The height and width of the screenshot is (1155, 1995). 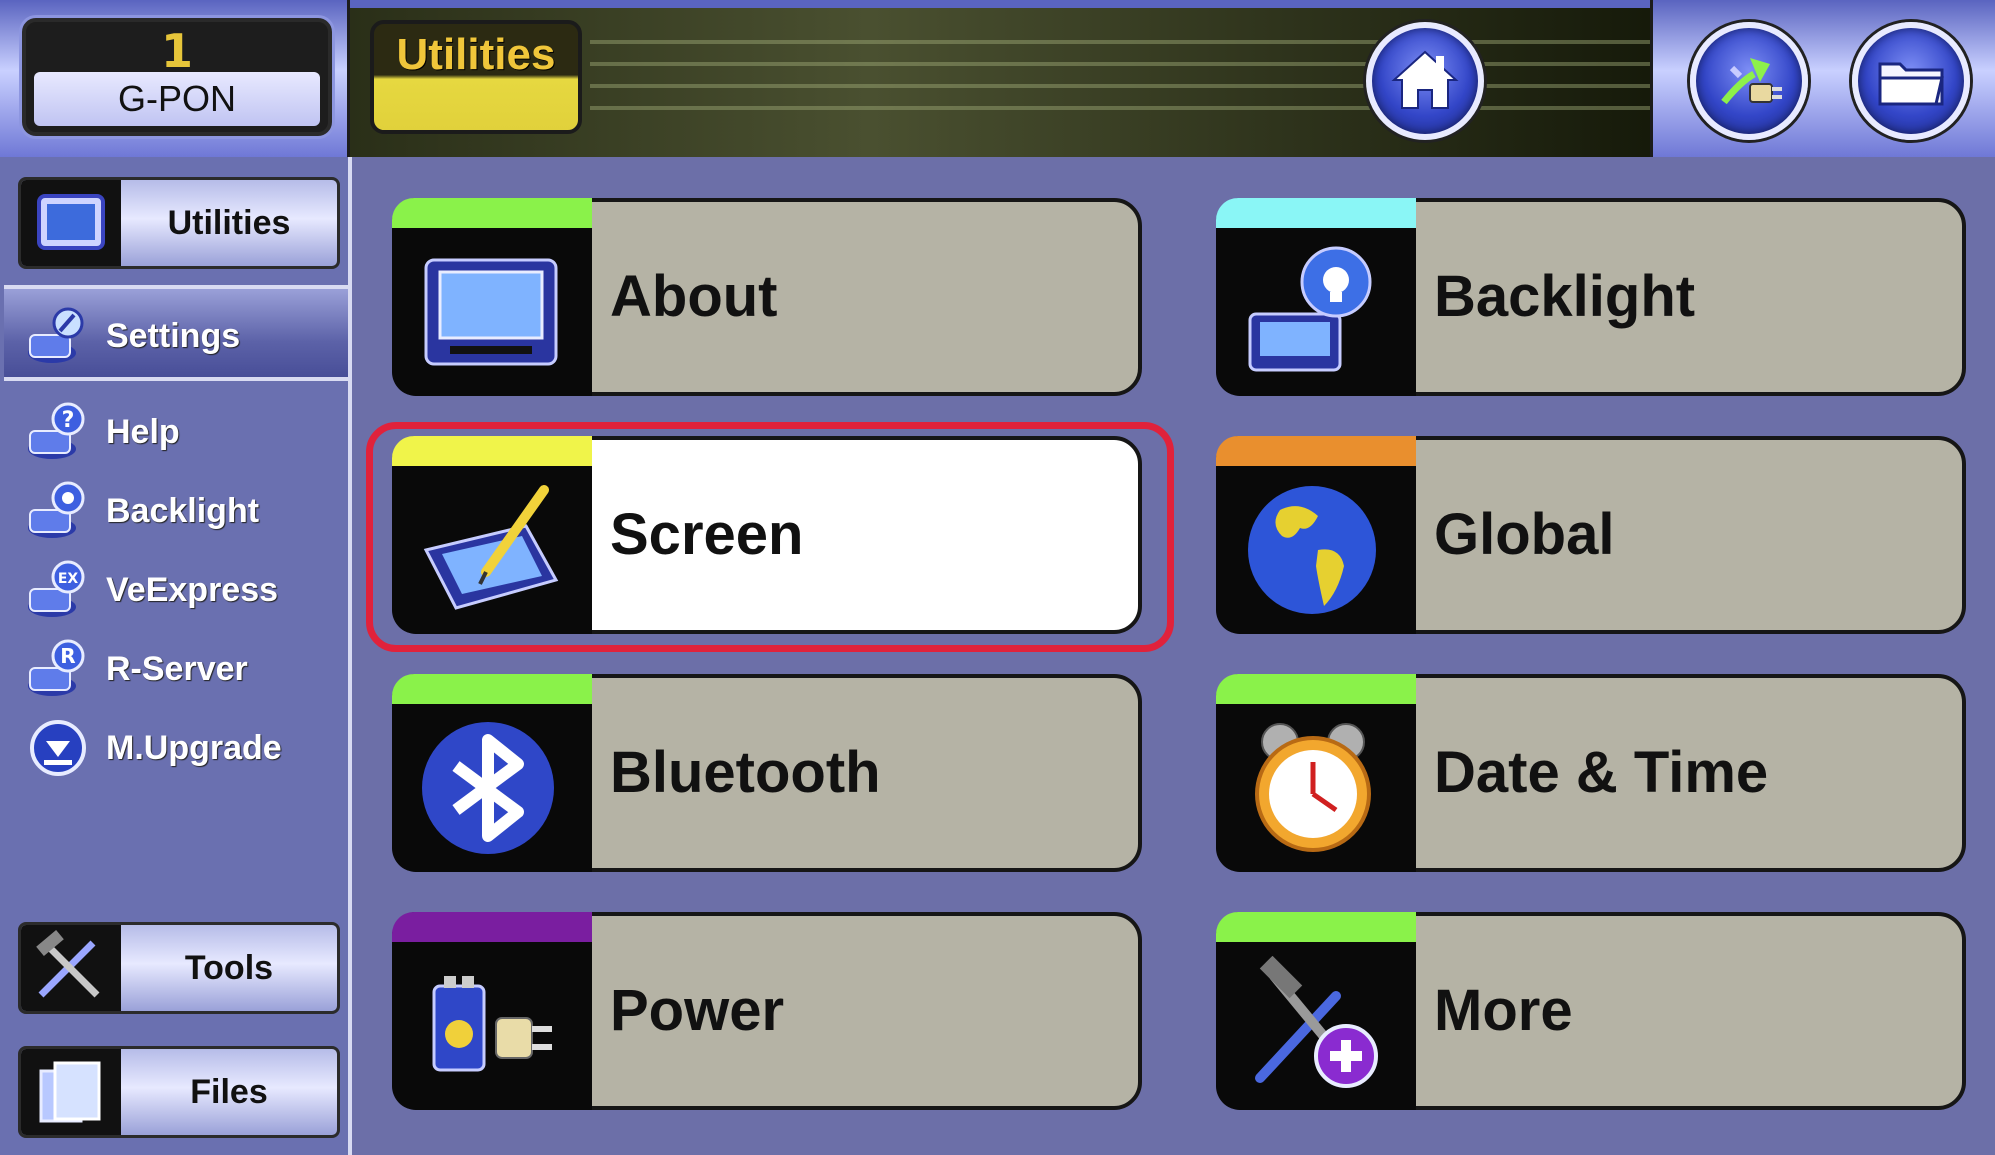 I want to click on r-server-icon: R, so click(x=56, y=667).